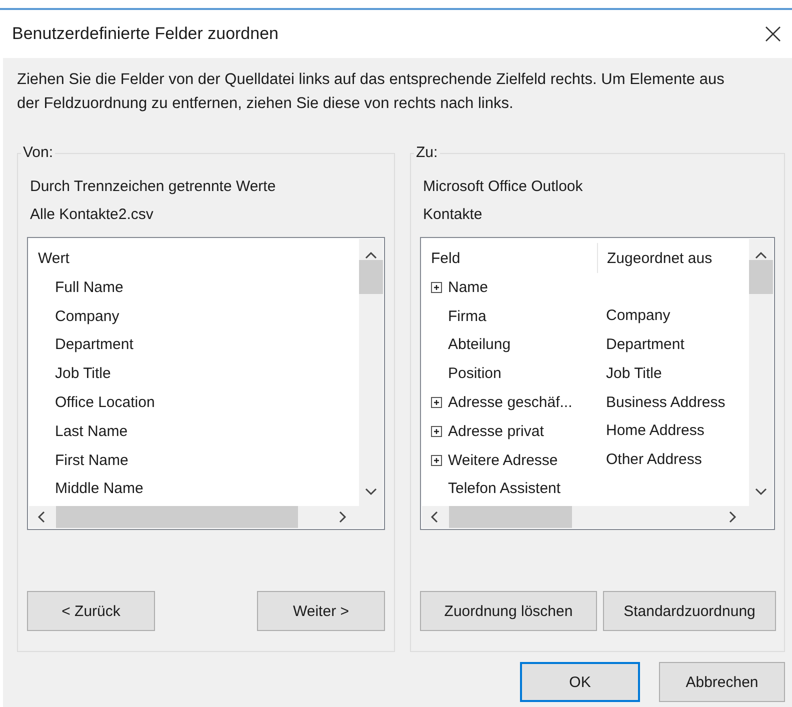  Describe the element at coordinates (91, 611) in the screenshot. I see `nav-button: < Zurück` at that location.